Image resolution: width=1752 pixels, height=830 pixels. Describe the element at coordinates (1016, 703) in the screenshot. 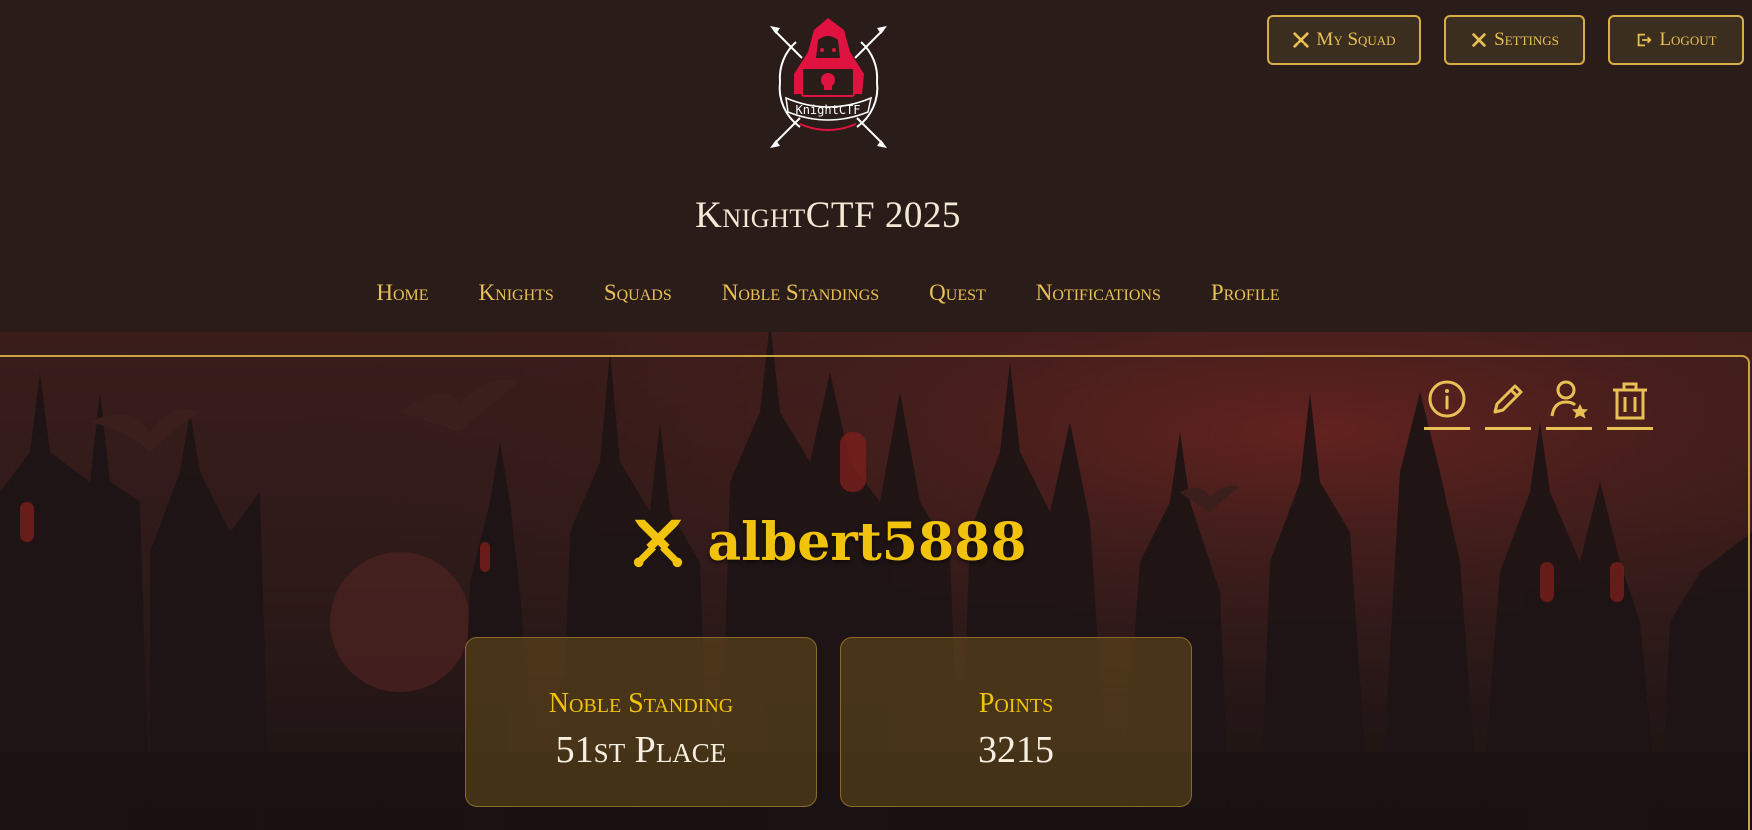

I see `points-label: Points` at that location.